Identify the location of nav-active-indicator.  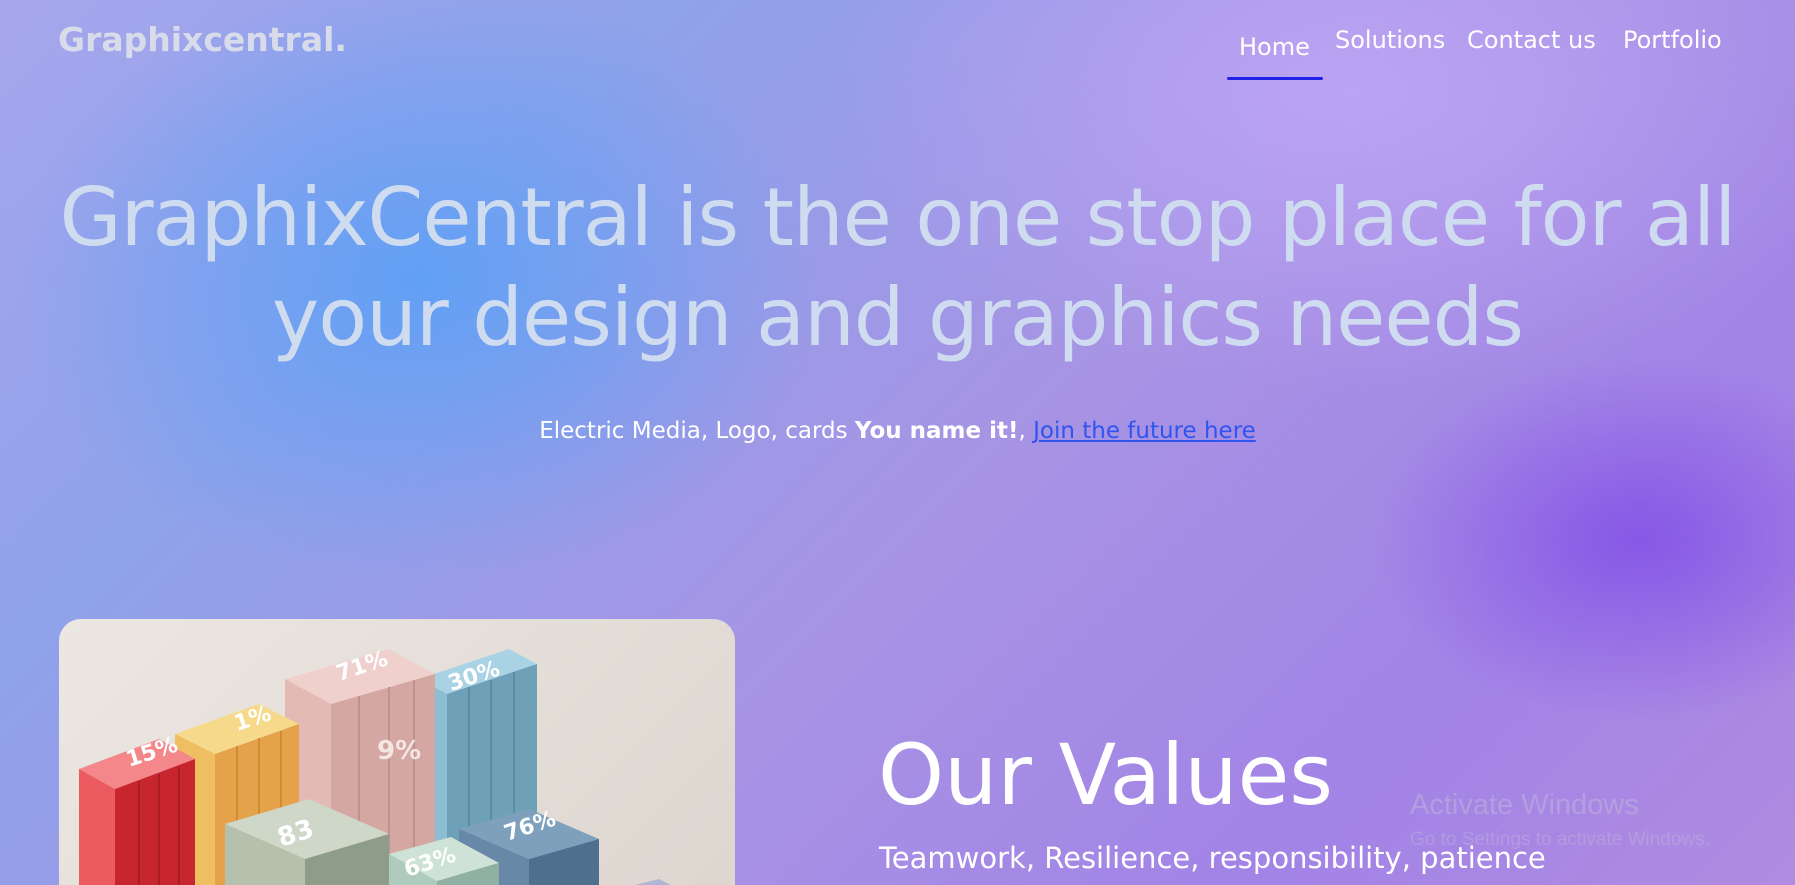
(1275, 78).